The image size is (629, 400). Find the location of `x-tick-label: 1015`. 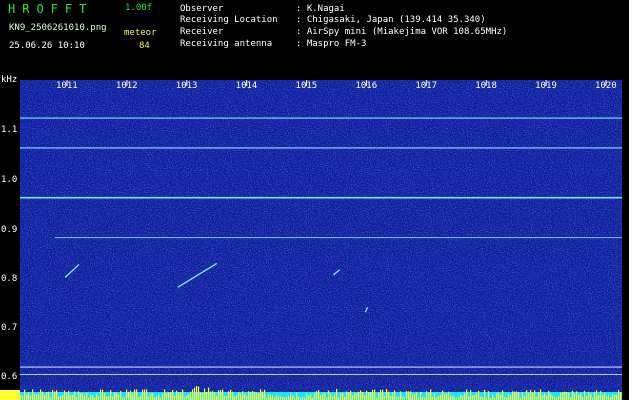

x-tick-label: 1015 is located at coordinates (306, 86).